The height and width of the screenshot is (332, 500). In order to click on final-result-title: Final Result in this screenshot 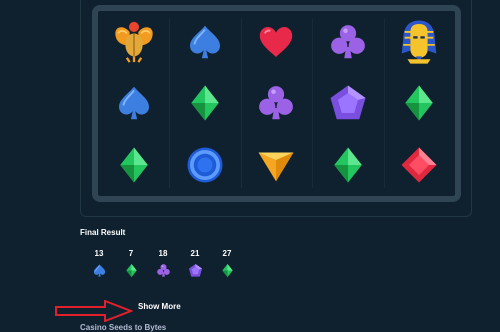, I will do `click(103, 232)`.